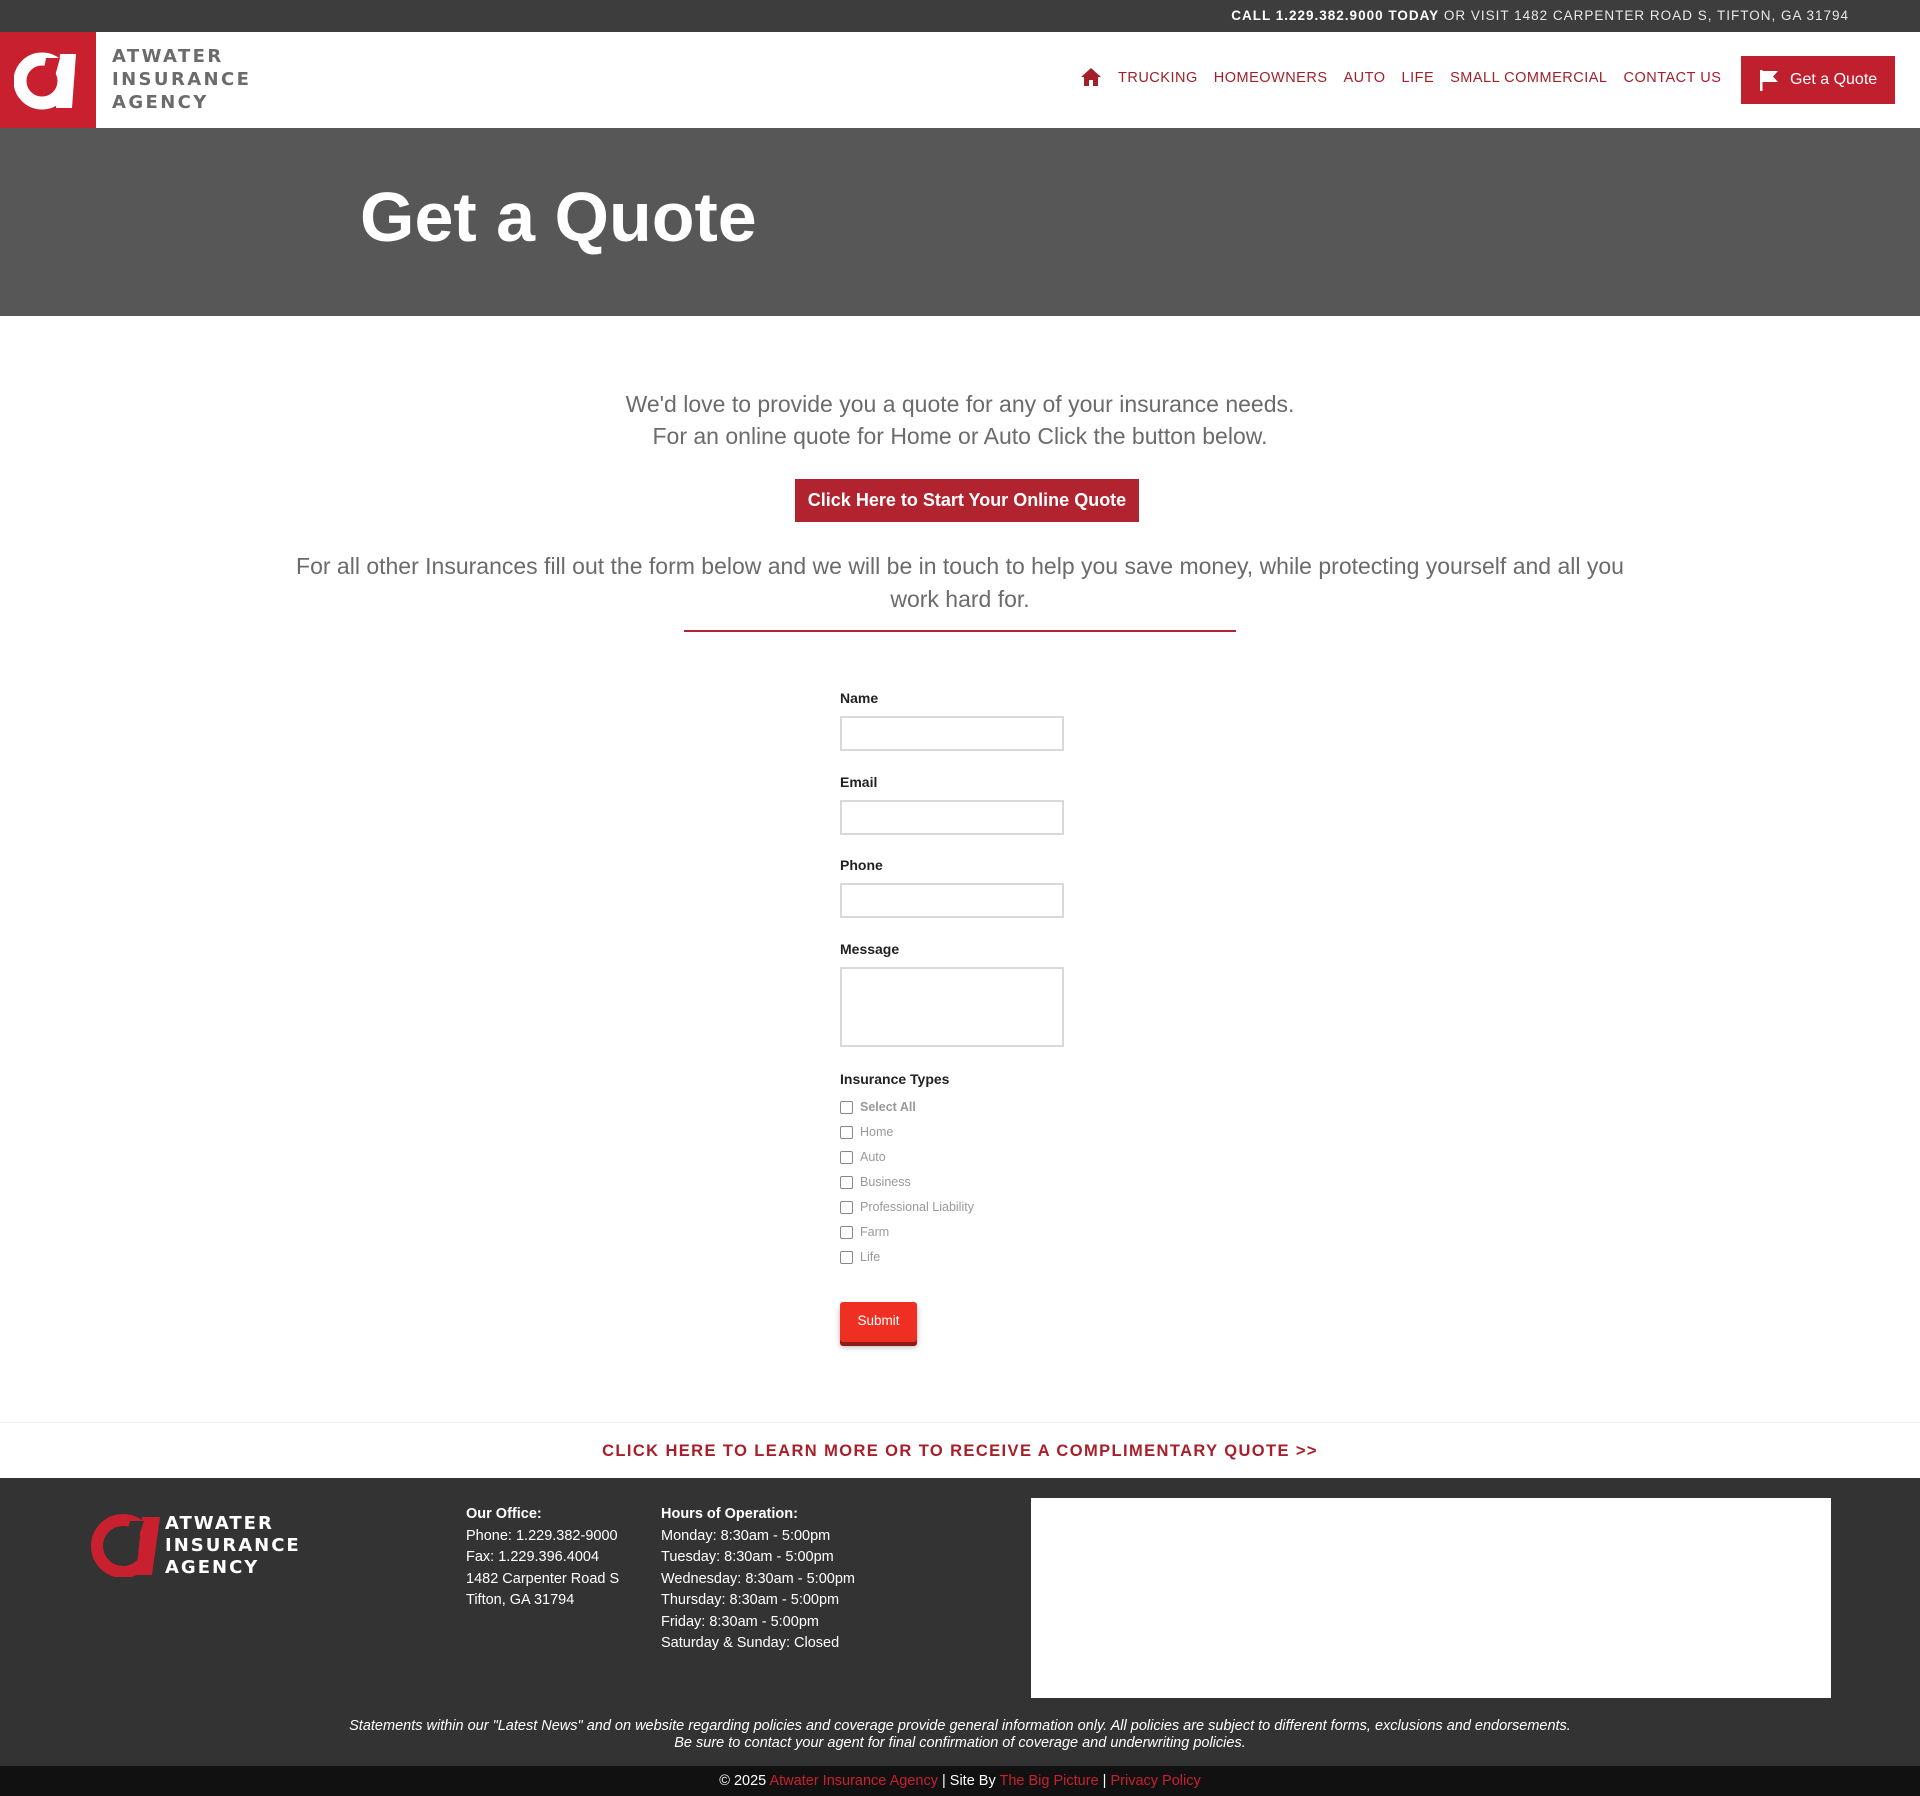 The width and height of the screenshot is (1920, 1796). I want to click on get-a-quote-label: Get a Quote, so click(1834, 79).